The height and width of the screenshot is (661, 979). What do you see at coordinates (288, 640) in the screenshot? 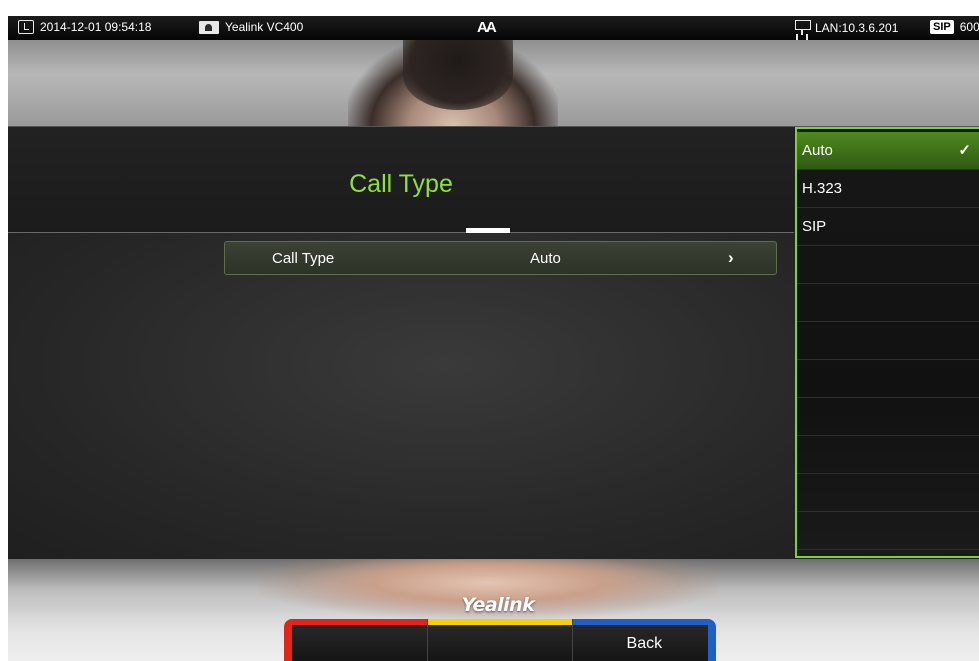
I see `softkey-red-edge` at bounding box center [288, 640].